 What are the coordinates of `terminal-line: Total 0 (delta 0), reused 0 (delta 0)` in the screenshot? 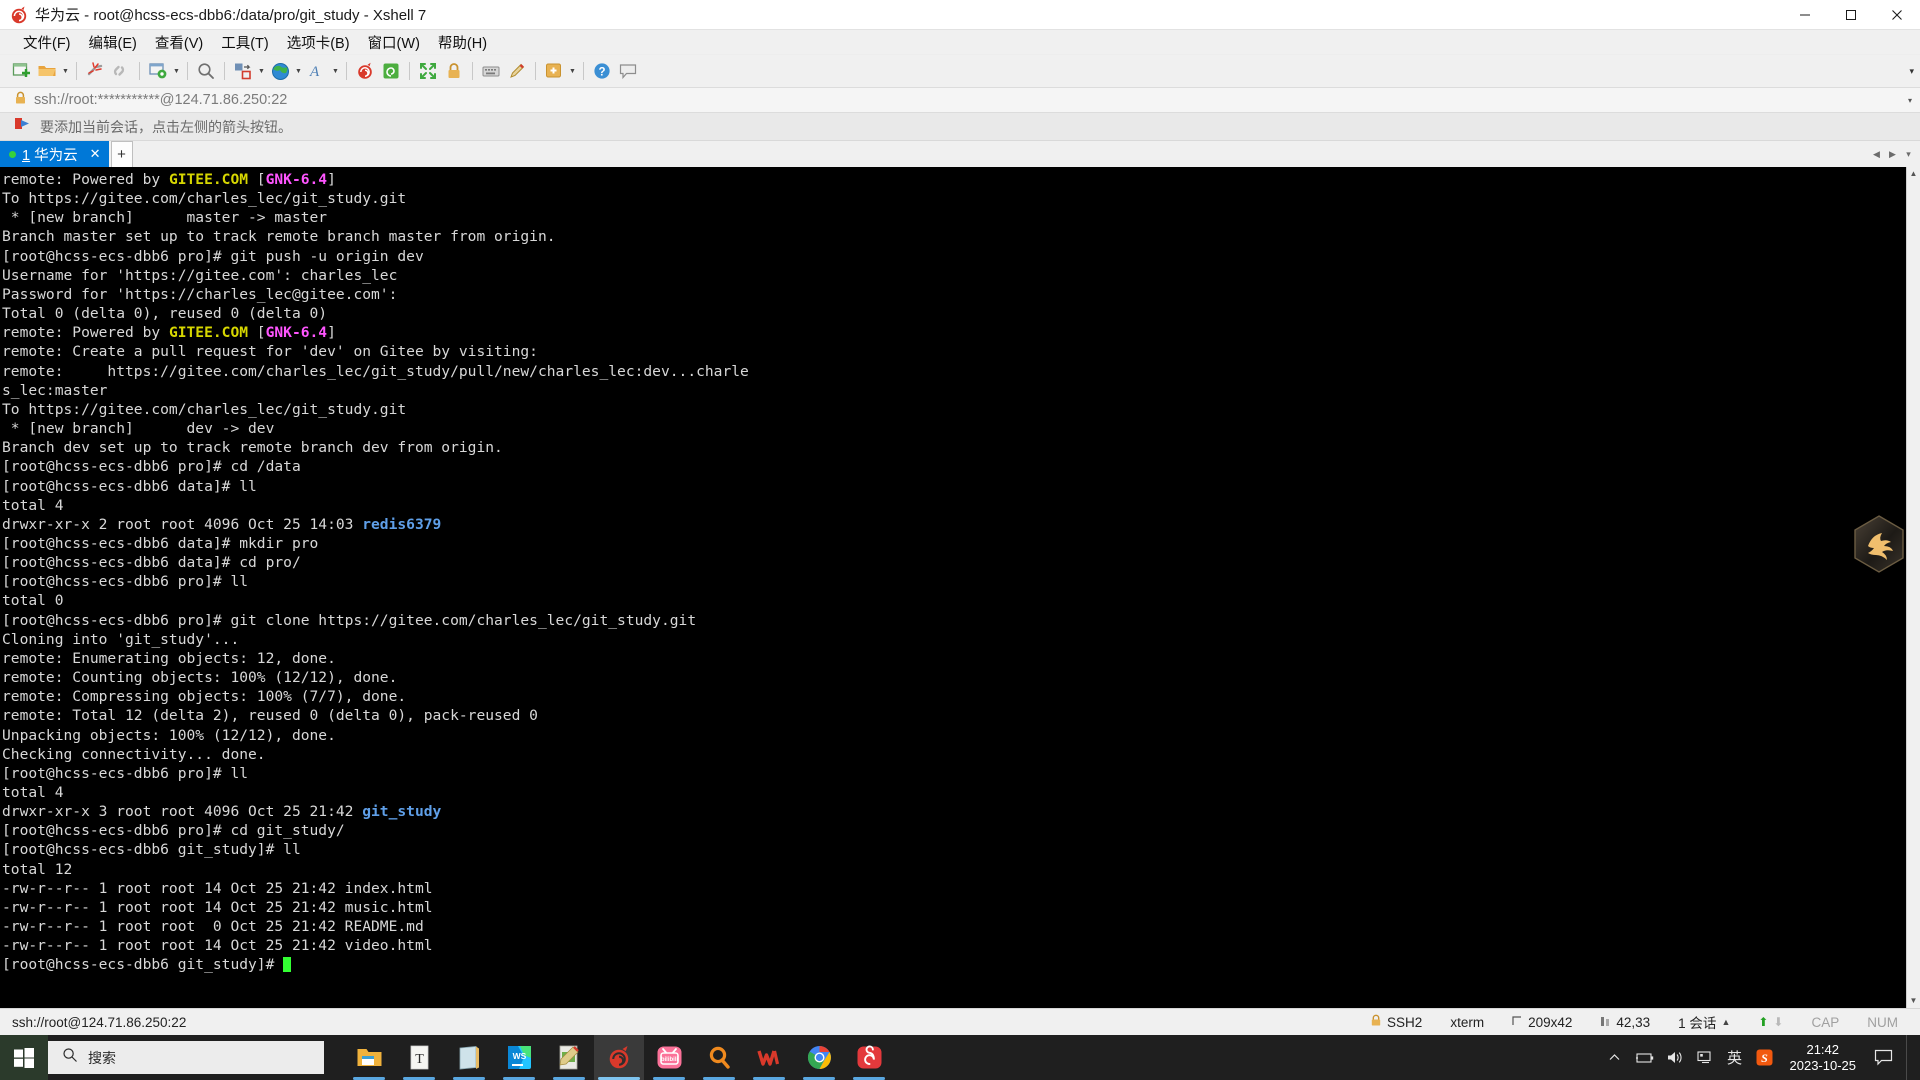 It's located at (954, 313).